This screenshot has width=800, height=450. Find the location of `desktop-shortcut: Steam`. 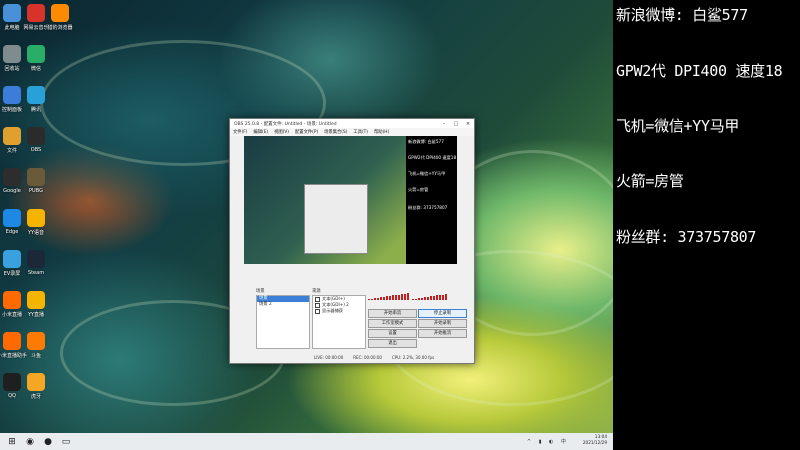

desktop-shortcut: Steam is located at coordinates (36, 266).